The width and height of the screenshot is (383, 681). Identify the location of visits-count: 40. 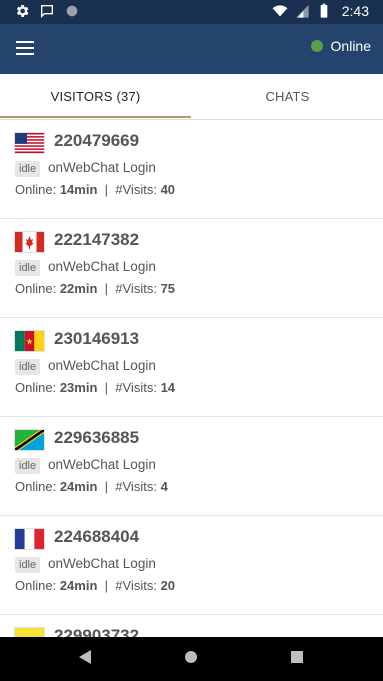
(168, 189).